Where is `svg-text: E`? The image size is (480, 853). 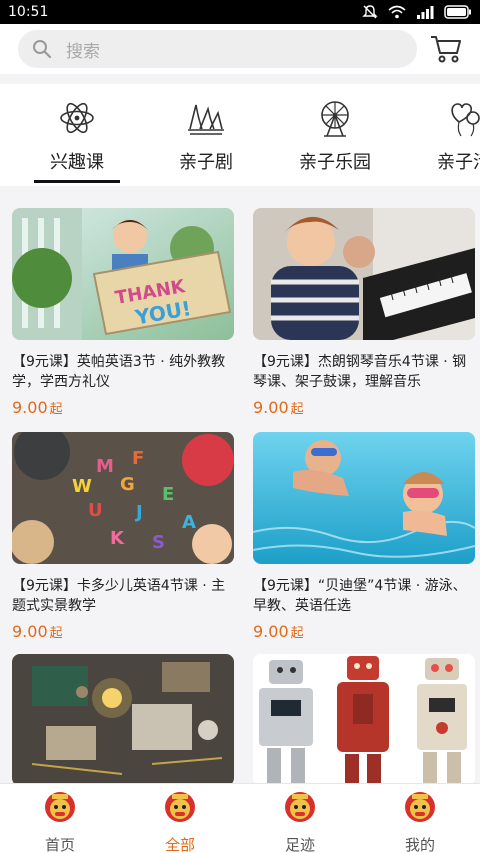
svg-text: E is located at coordinates (168, 494).